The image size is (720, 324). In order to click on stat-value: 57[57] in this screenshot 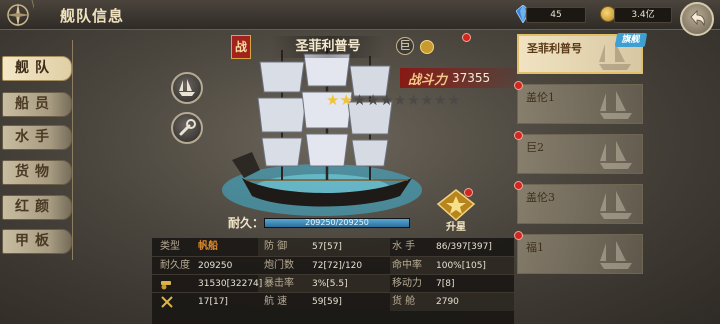, I will do `click(327, 247)`.